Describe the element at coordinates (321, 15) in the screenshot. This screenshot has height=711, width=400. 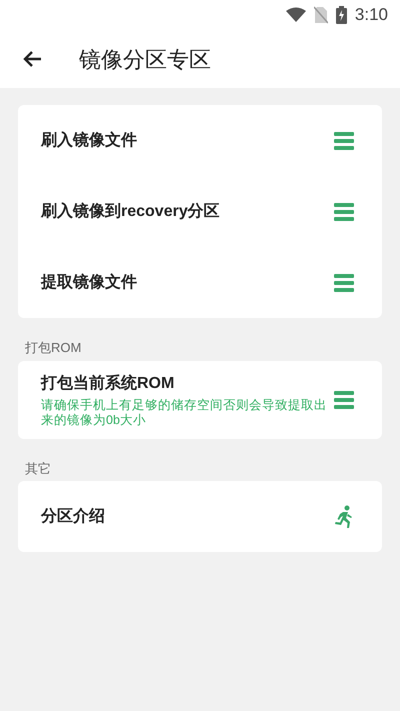
I see `no-sim-icon` at that location.